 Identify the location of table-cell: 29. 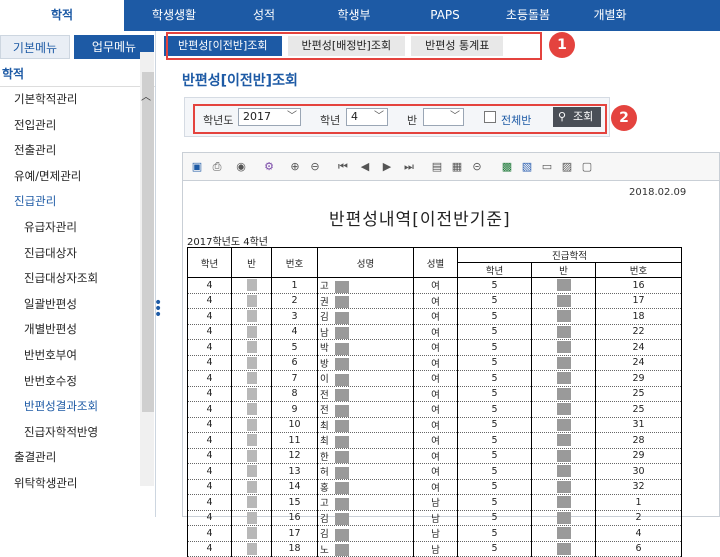
(638, 455).